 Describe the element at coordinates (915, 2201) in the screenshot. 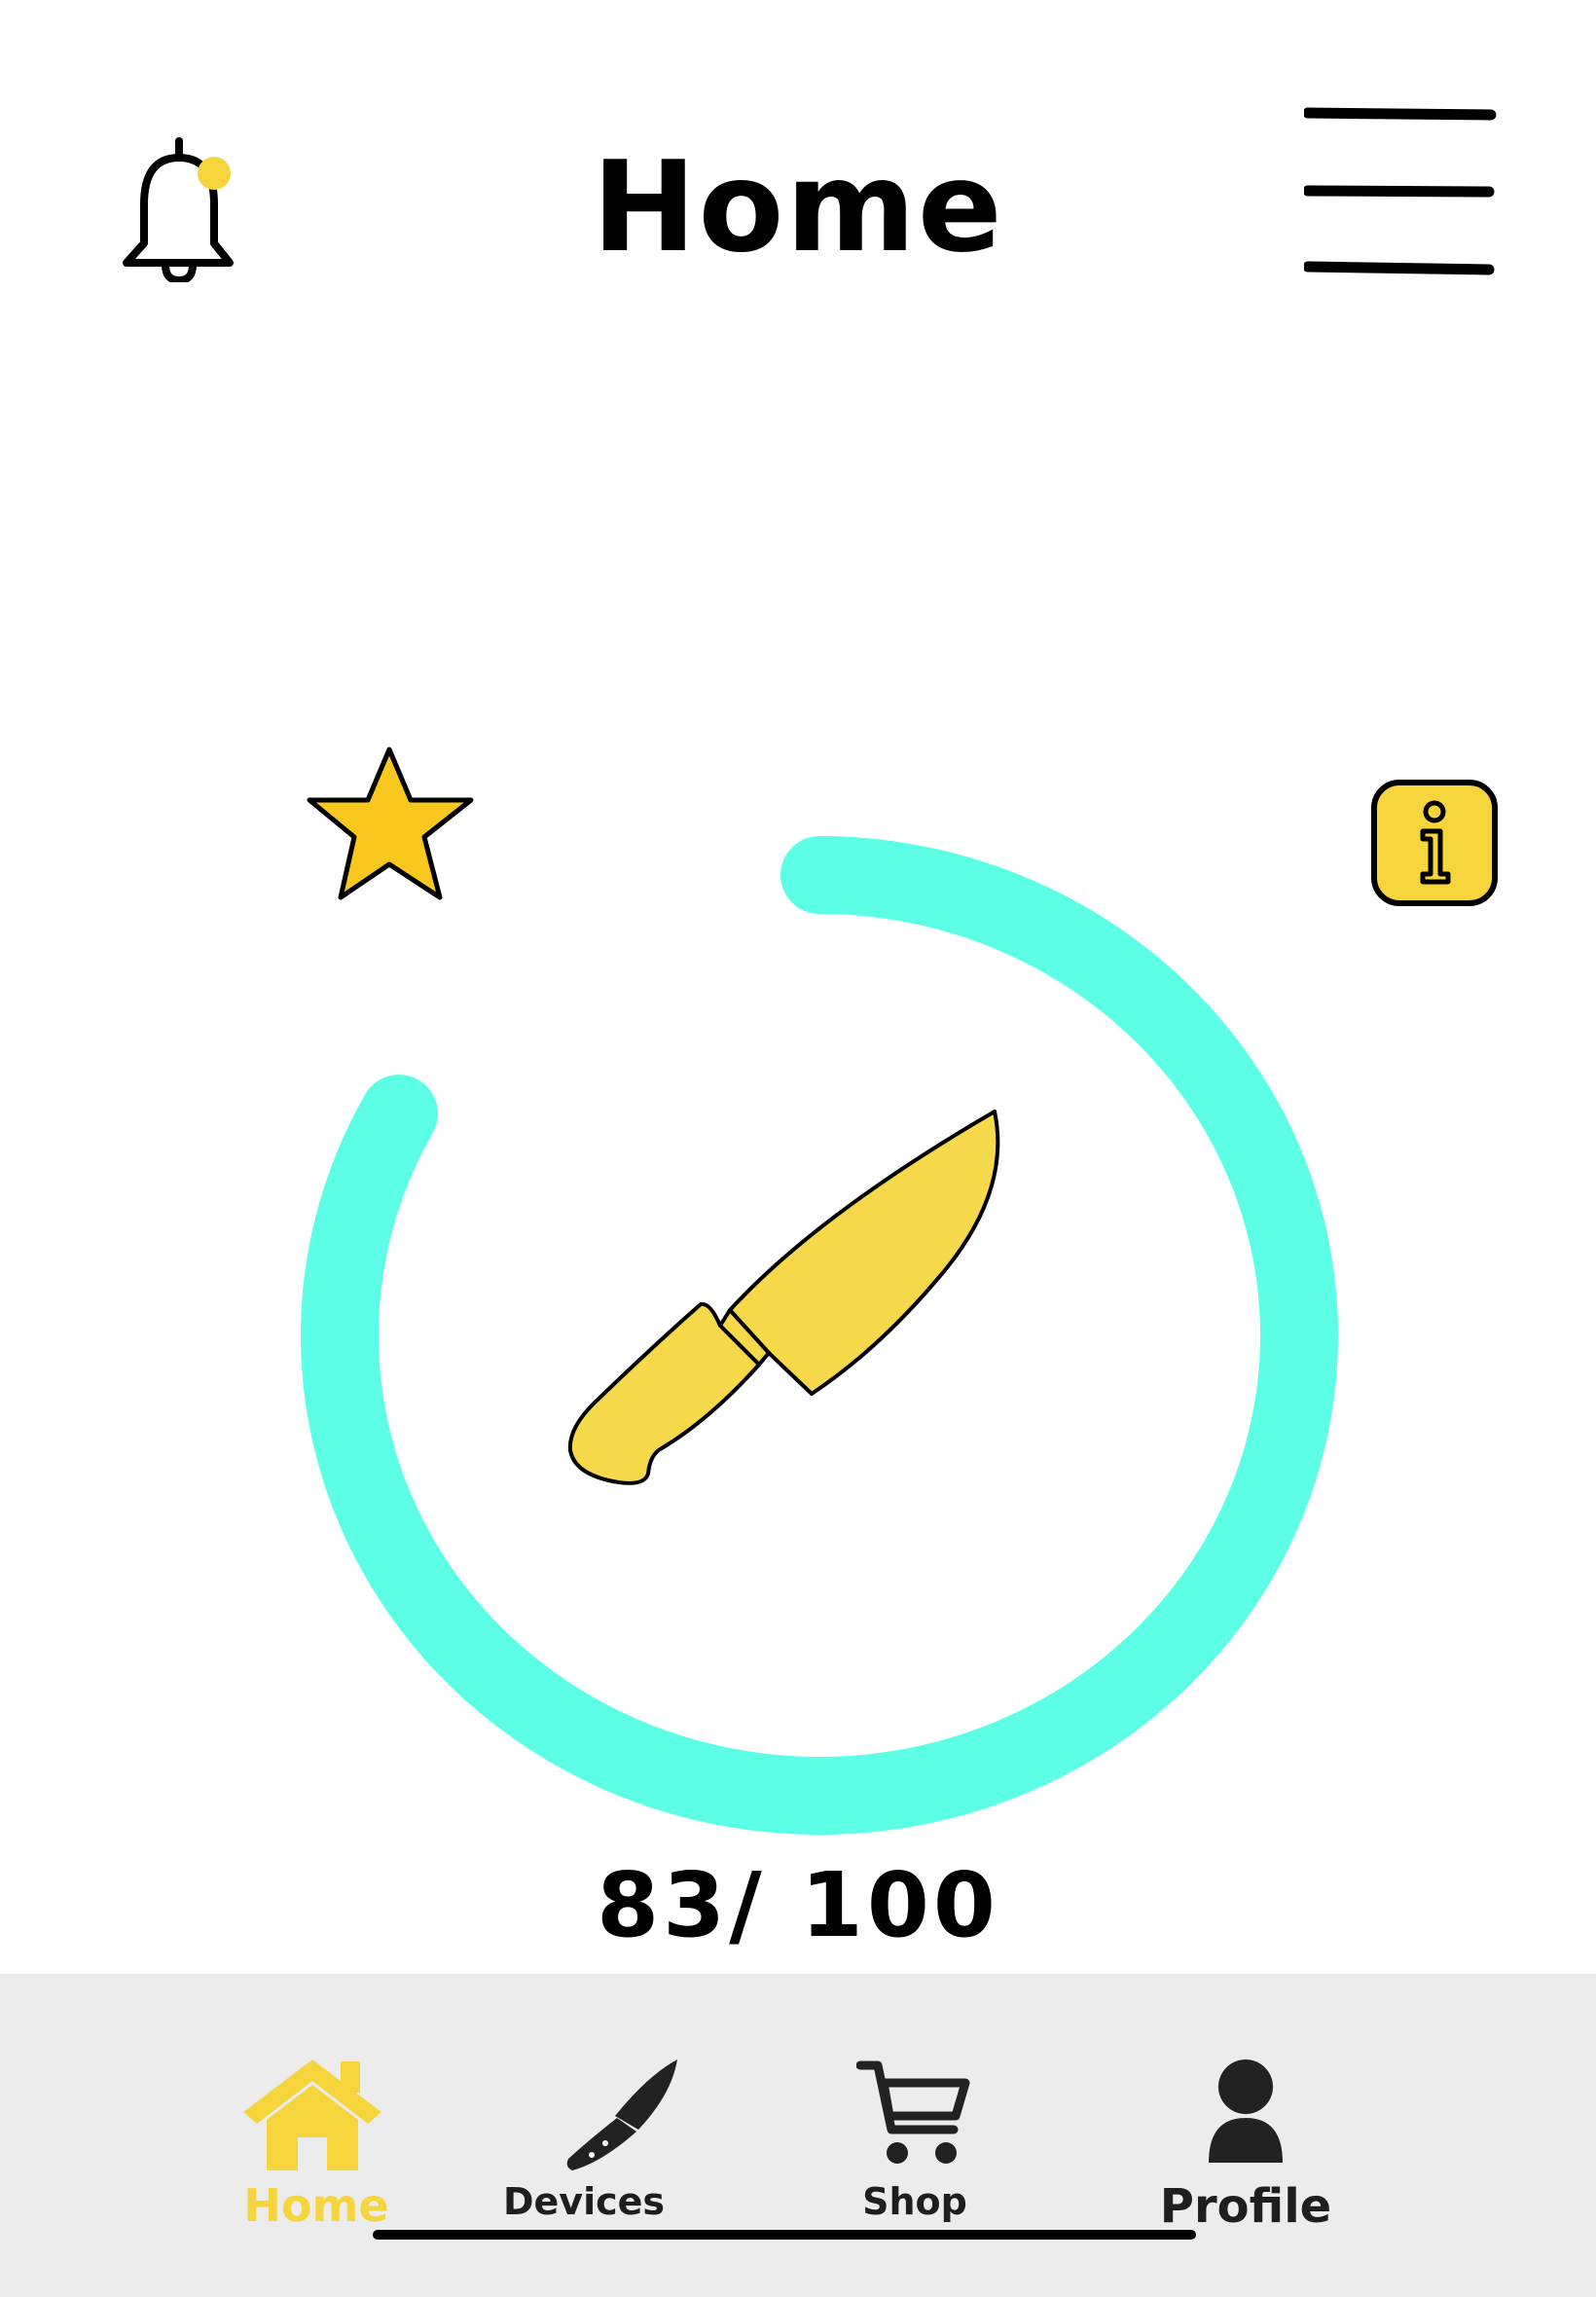

I see `tab-label-shop: Shop` at that location.